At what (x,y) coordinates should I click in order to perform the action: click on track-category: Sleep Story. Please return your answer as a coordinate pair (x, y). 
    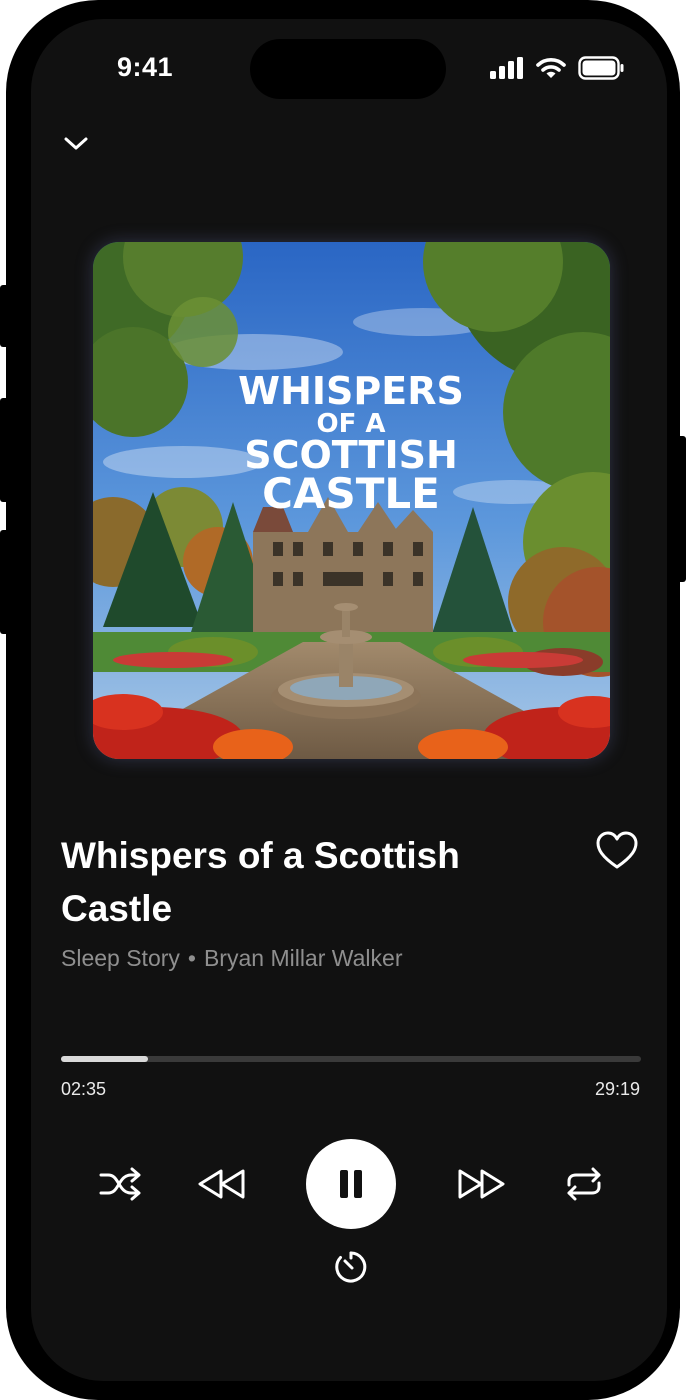
    Looking at the image, I should click on (120, 958).